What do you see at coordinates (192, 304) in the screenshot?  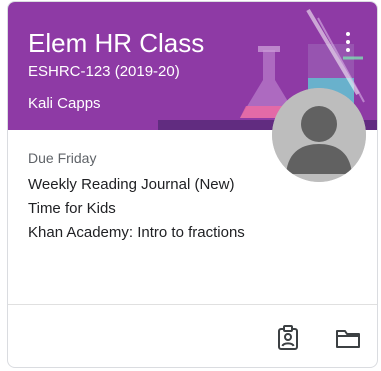 I see `card-divider` at bounding box center [192, 304].